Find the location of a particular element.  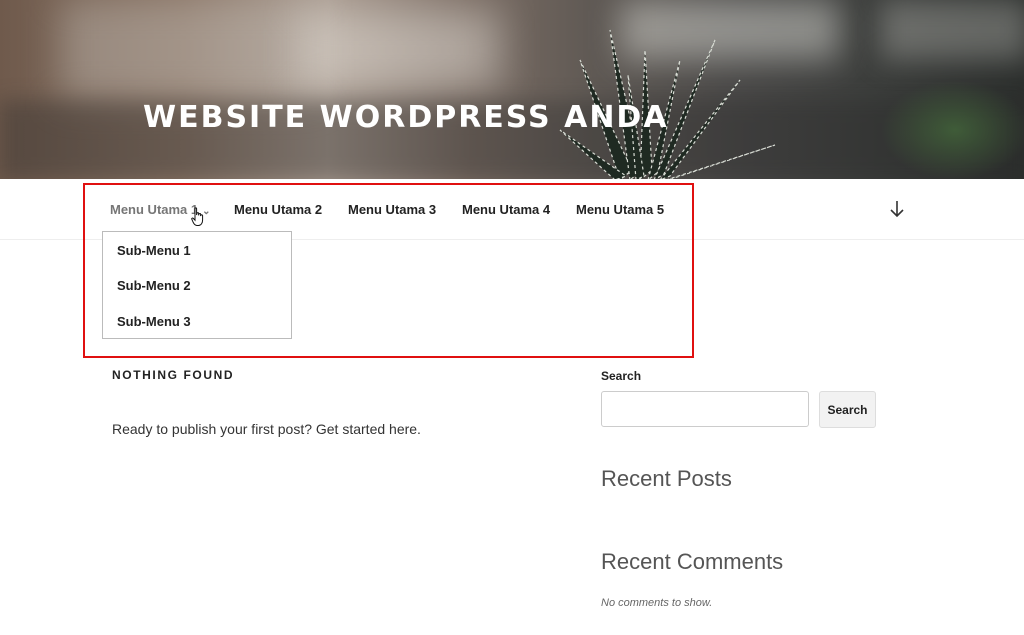

hand-cursor-icon is located at coordinates (197, 216).